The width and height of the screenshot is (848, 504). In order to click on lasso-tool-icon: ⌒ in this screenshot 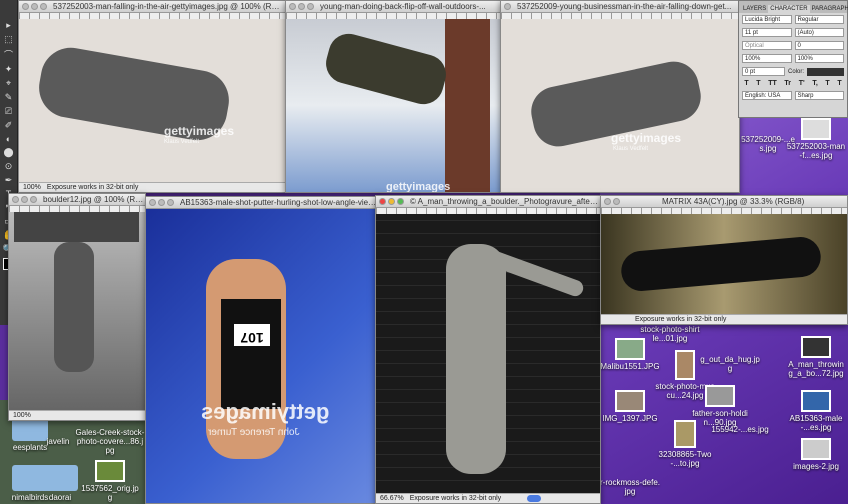, I will do `click(8, 54)`.